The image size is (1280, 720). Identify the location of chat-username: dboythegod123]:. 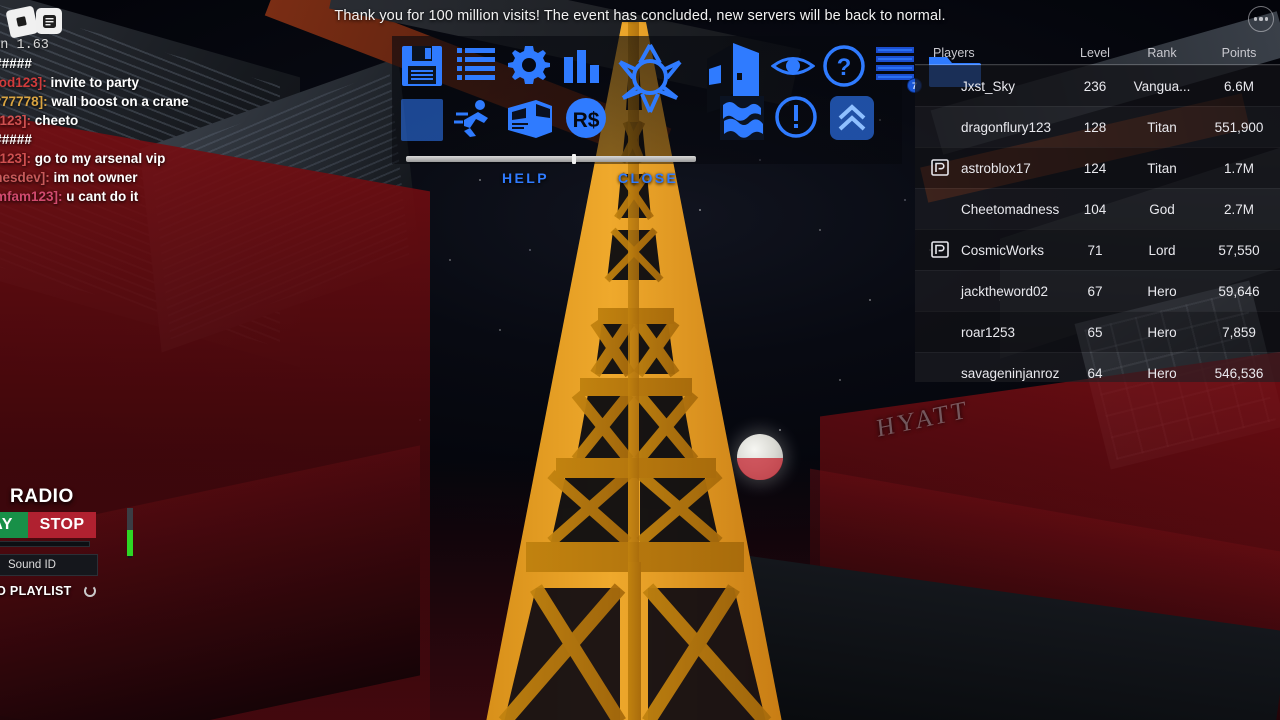
(23, 82).